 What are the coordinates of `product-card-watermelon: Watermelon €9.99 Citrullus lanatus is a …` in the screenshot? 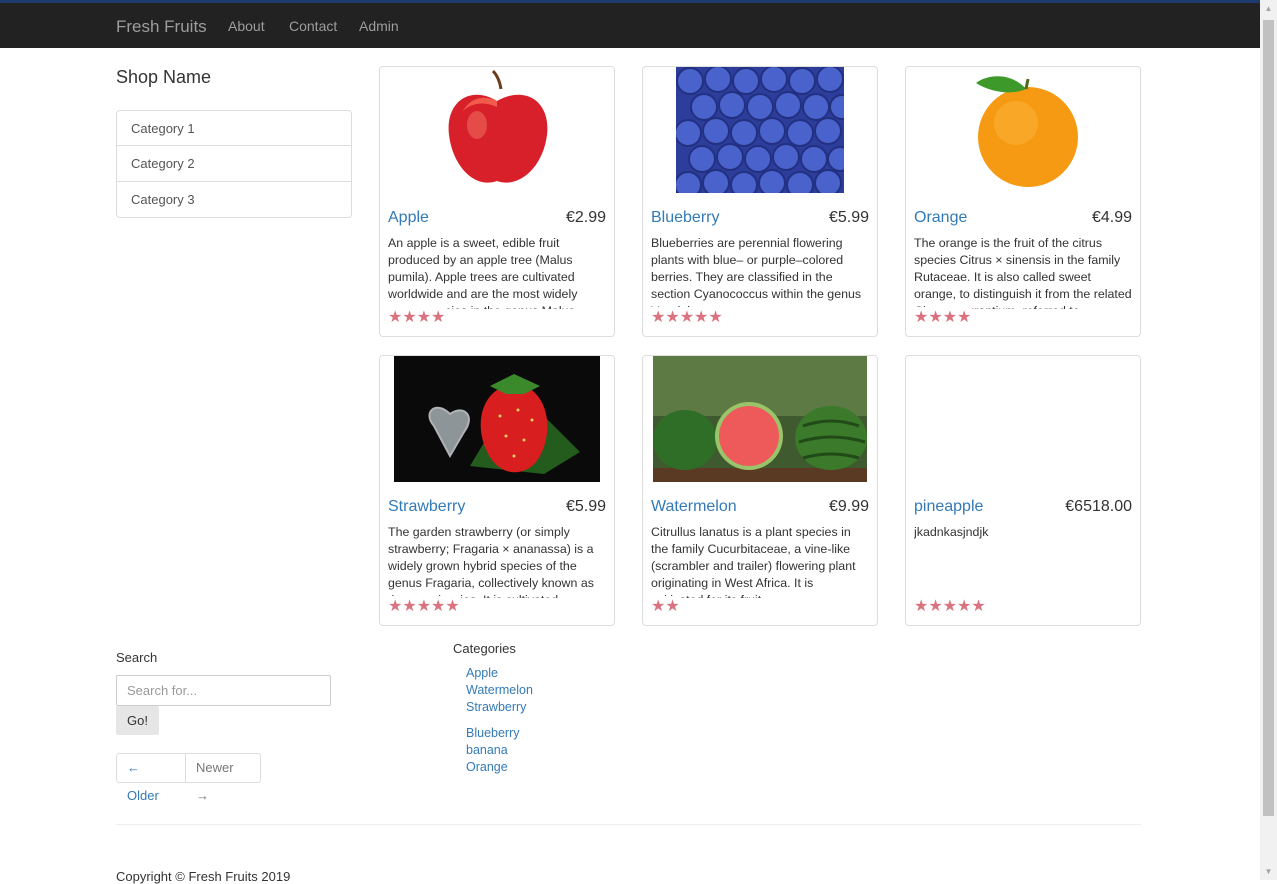 It's located at (760, 490).